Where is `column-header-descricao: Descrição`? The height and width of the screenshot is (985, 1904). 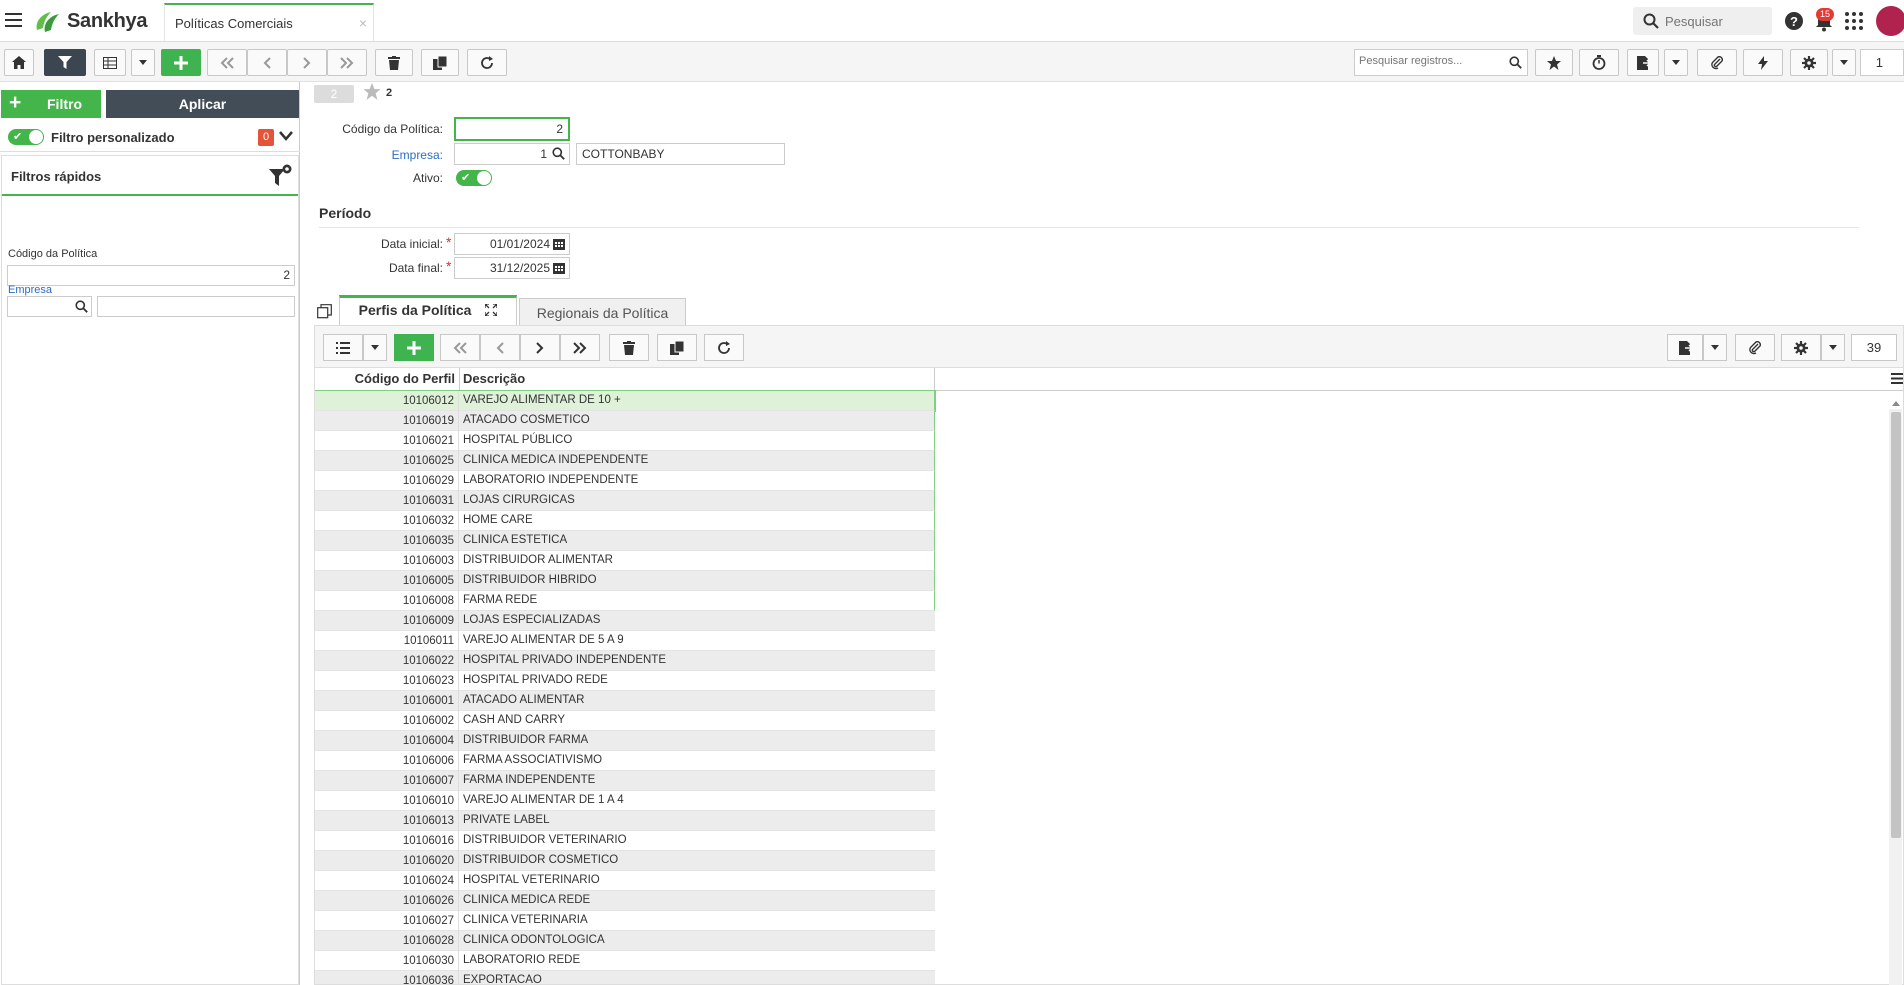 column-header-descricao: Descrição is located at coordinates (697, 379).